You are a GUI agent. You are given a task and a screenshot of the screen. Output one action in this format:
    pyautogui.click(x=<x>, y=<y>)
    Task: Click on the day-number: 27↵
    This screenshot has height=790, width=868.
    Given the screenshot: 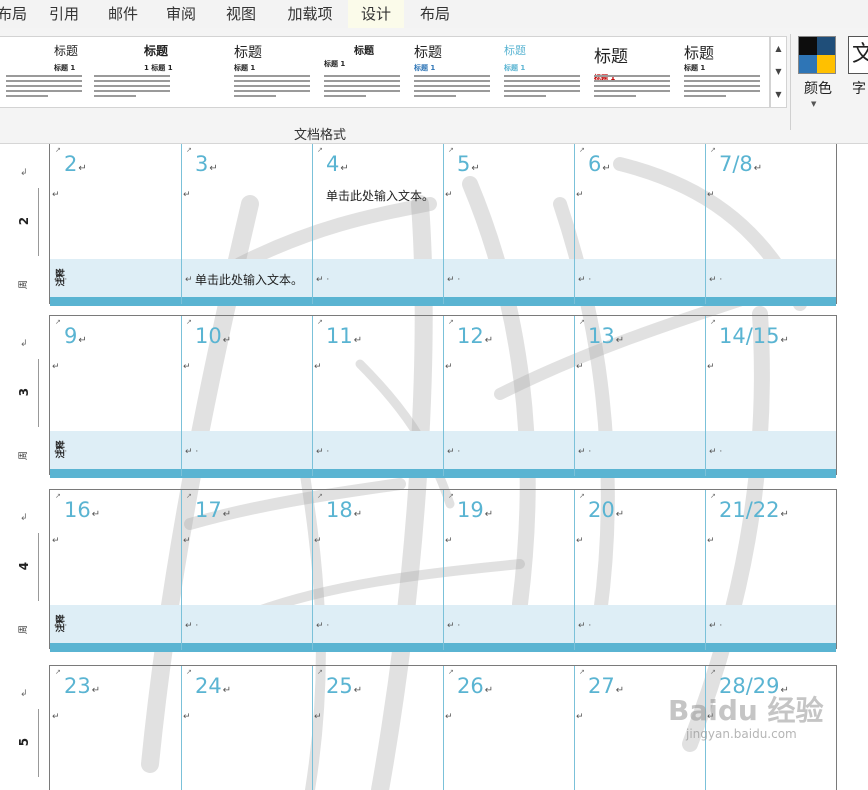 What is the action you would take?
    pyautogui.click(x=606, y=686)
    